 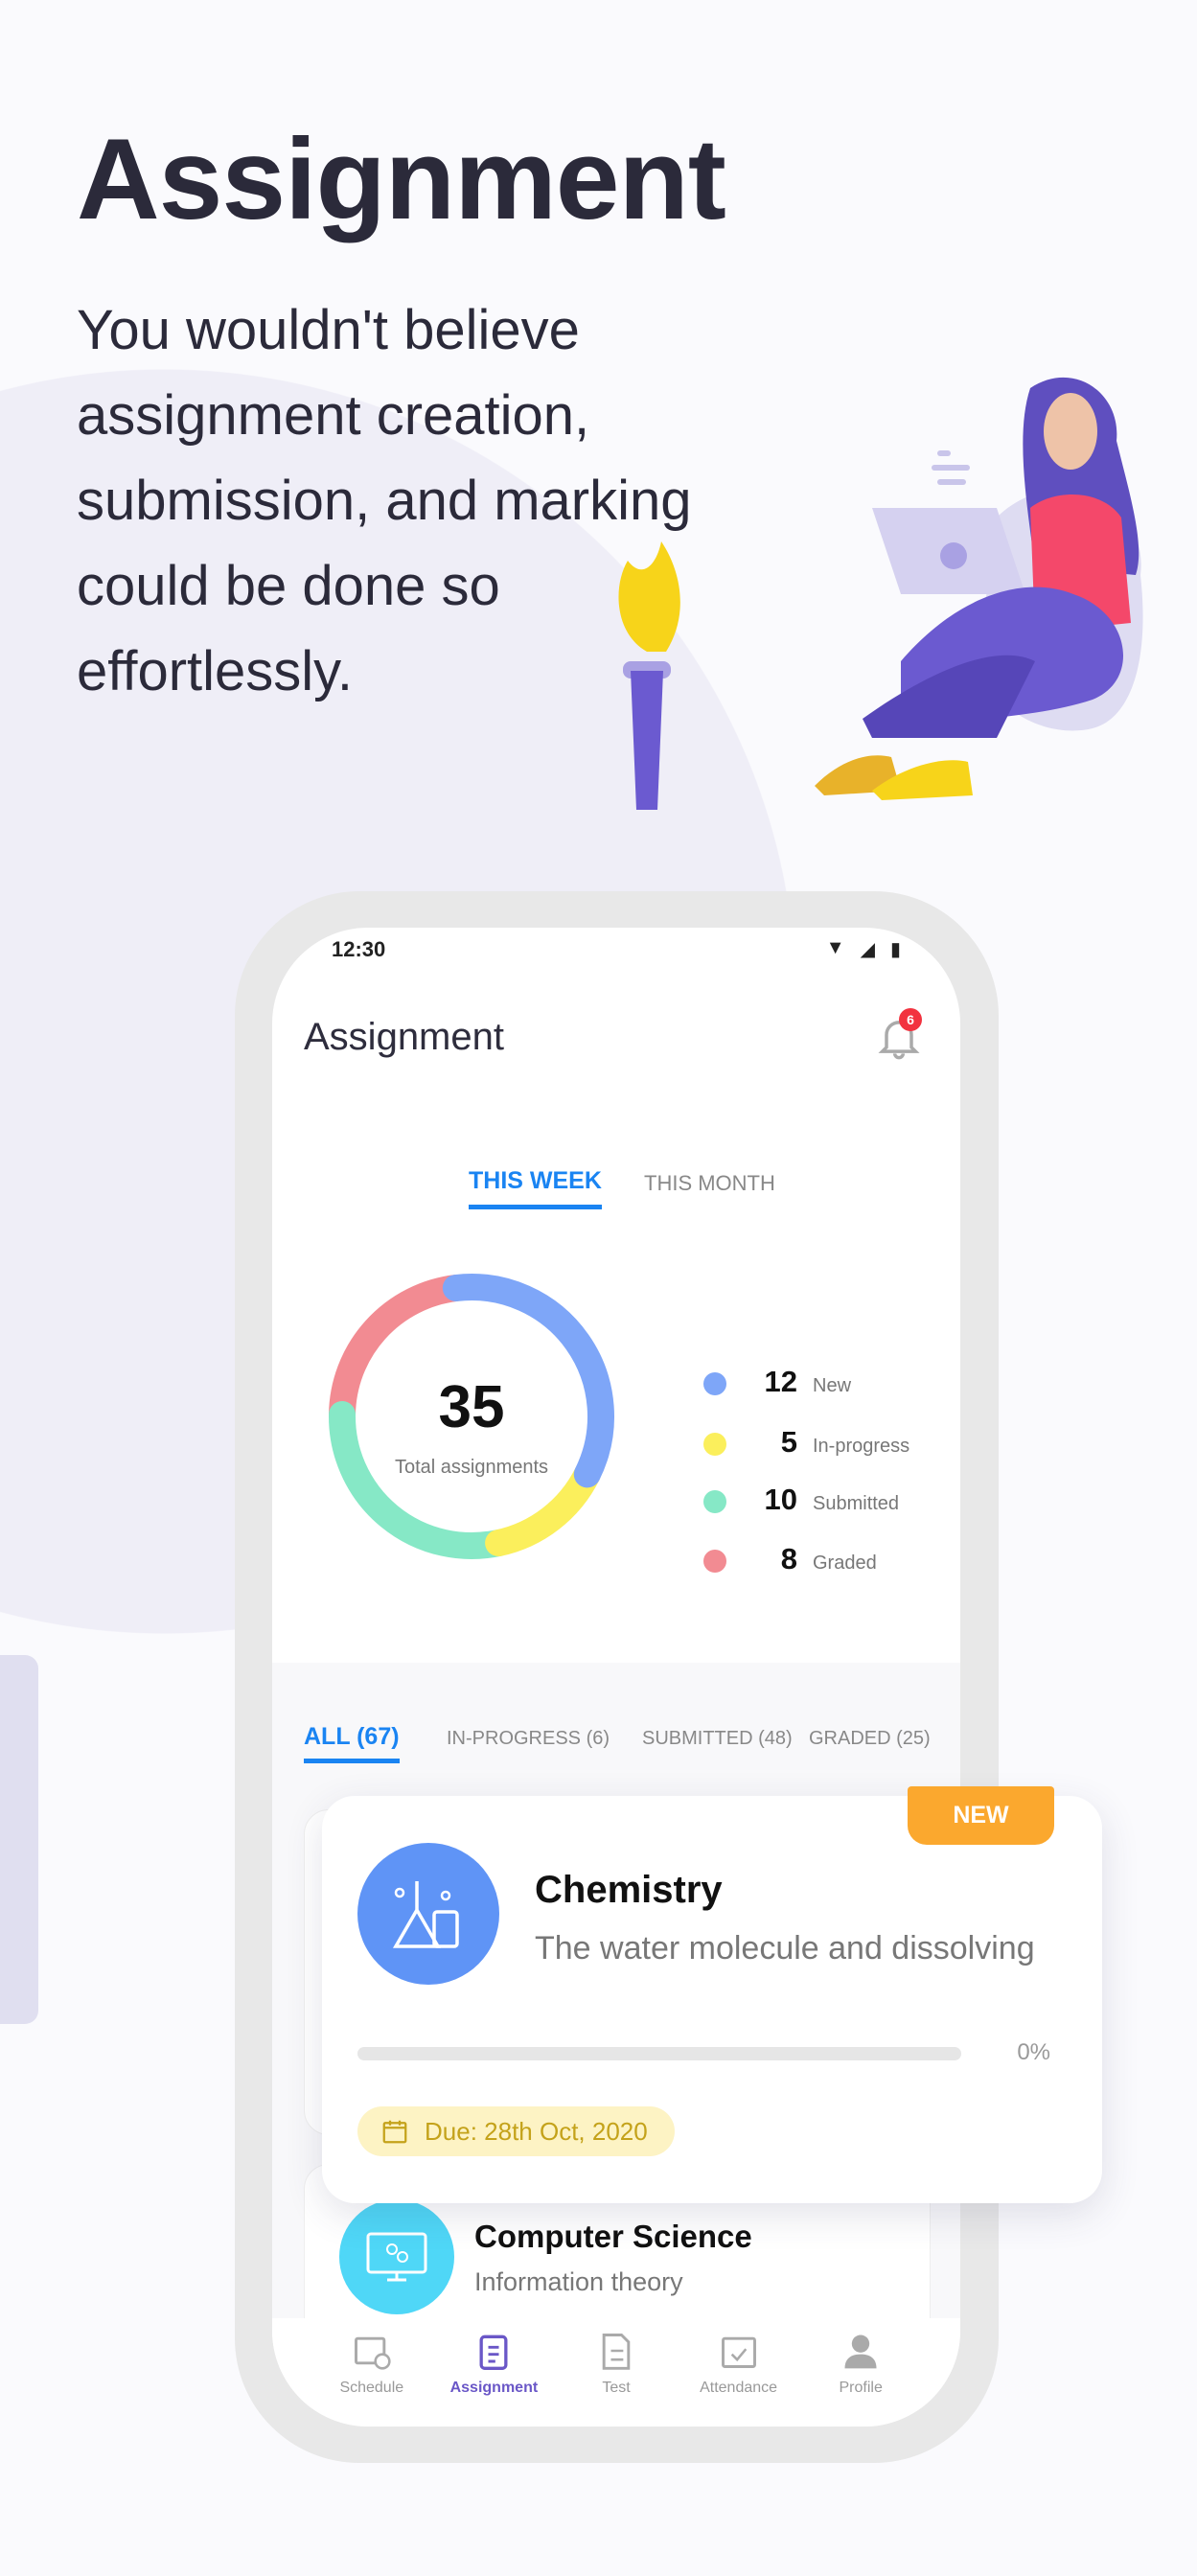 I want to click on tab-this-week: THIS WEEK, so click(x=535, y=1188).